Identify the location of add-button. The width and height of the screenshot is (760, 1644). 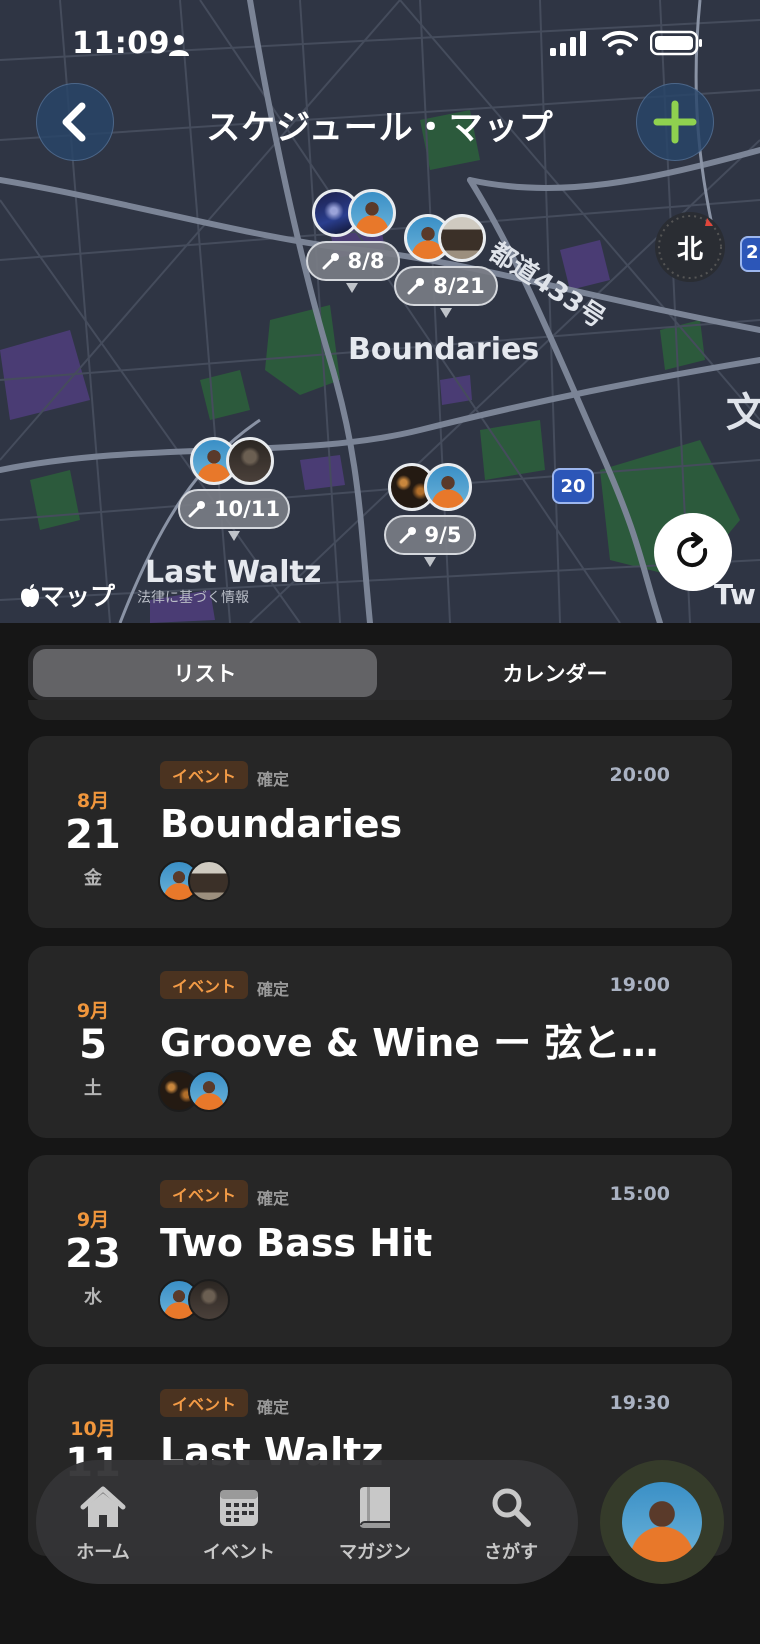
(675, 122).